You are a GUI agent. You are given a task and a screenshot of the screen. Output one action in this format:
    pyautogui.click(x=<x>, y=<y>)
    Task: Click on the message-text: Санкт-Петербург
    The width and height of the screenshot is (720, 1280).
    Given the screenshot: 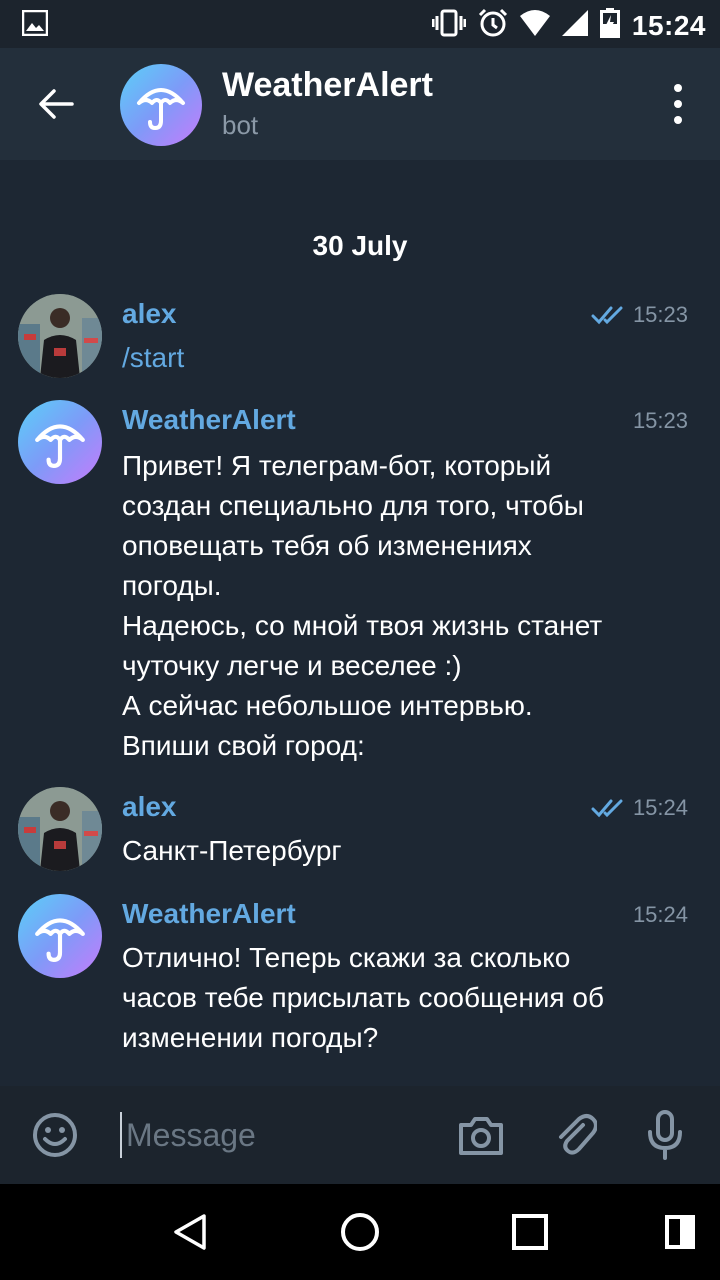 What is the action you would take?
    pyautogui.click(x=402, y=851)
    